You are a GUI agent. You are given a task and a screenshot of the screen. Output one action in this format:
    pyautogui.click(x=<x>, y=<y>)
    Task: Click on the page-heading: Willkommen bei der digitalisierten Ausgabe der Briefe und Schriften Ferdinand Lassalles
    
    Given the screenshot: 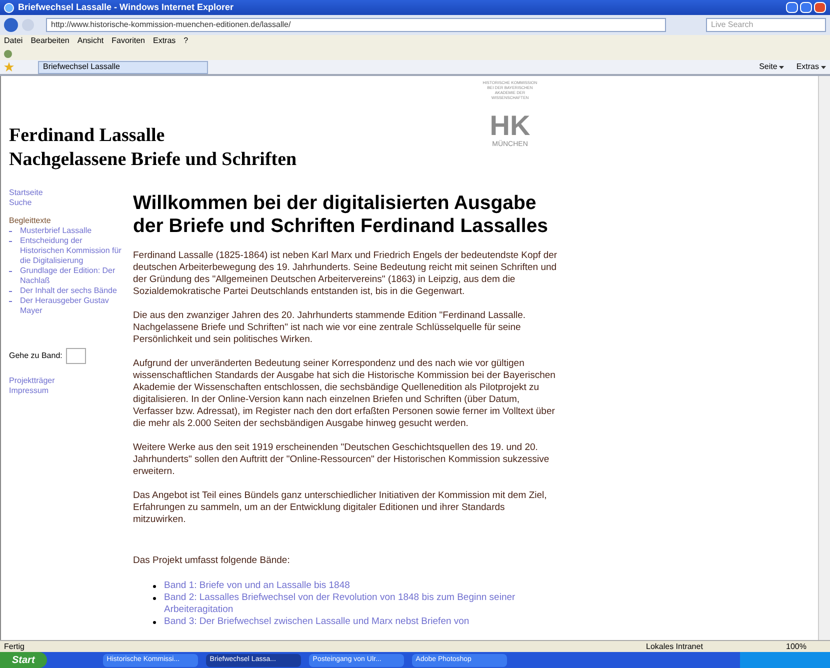 What is the action you would take?
    pyautogui.click(x=341, y=215)
    